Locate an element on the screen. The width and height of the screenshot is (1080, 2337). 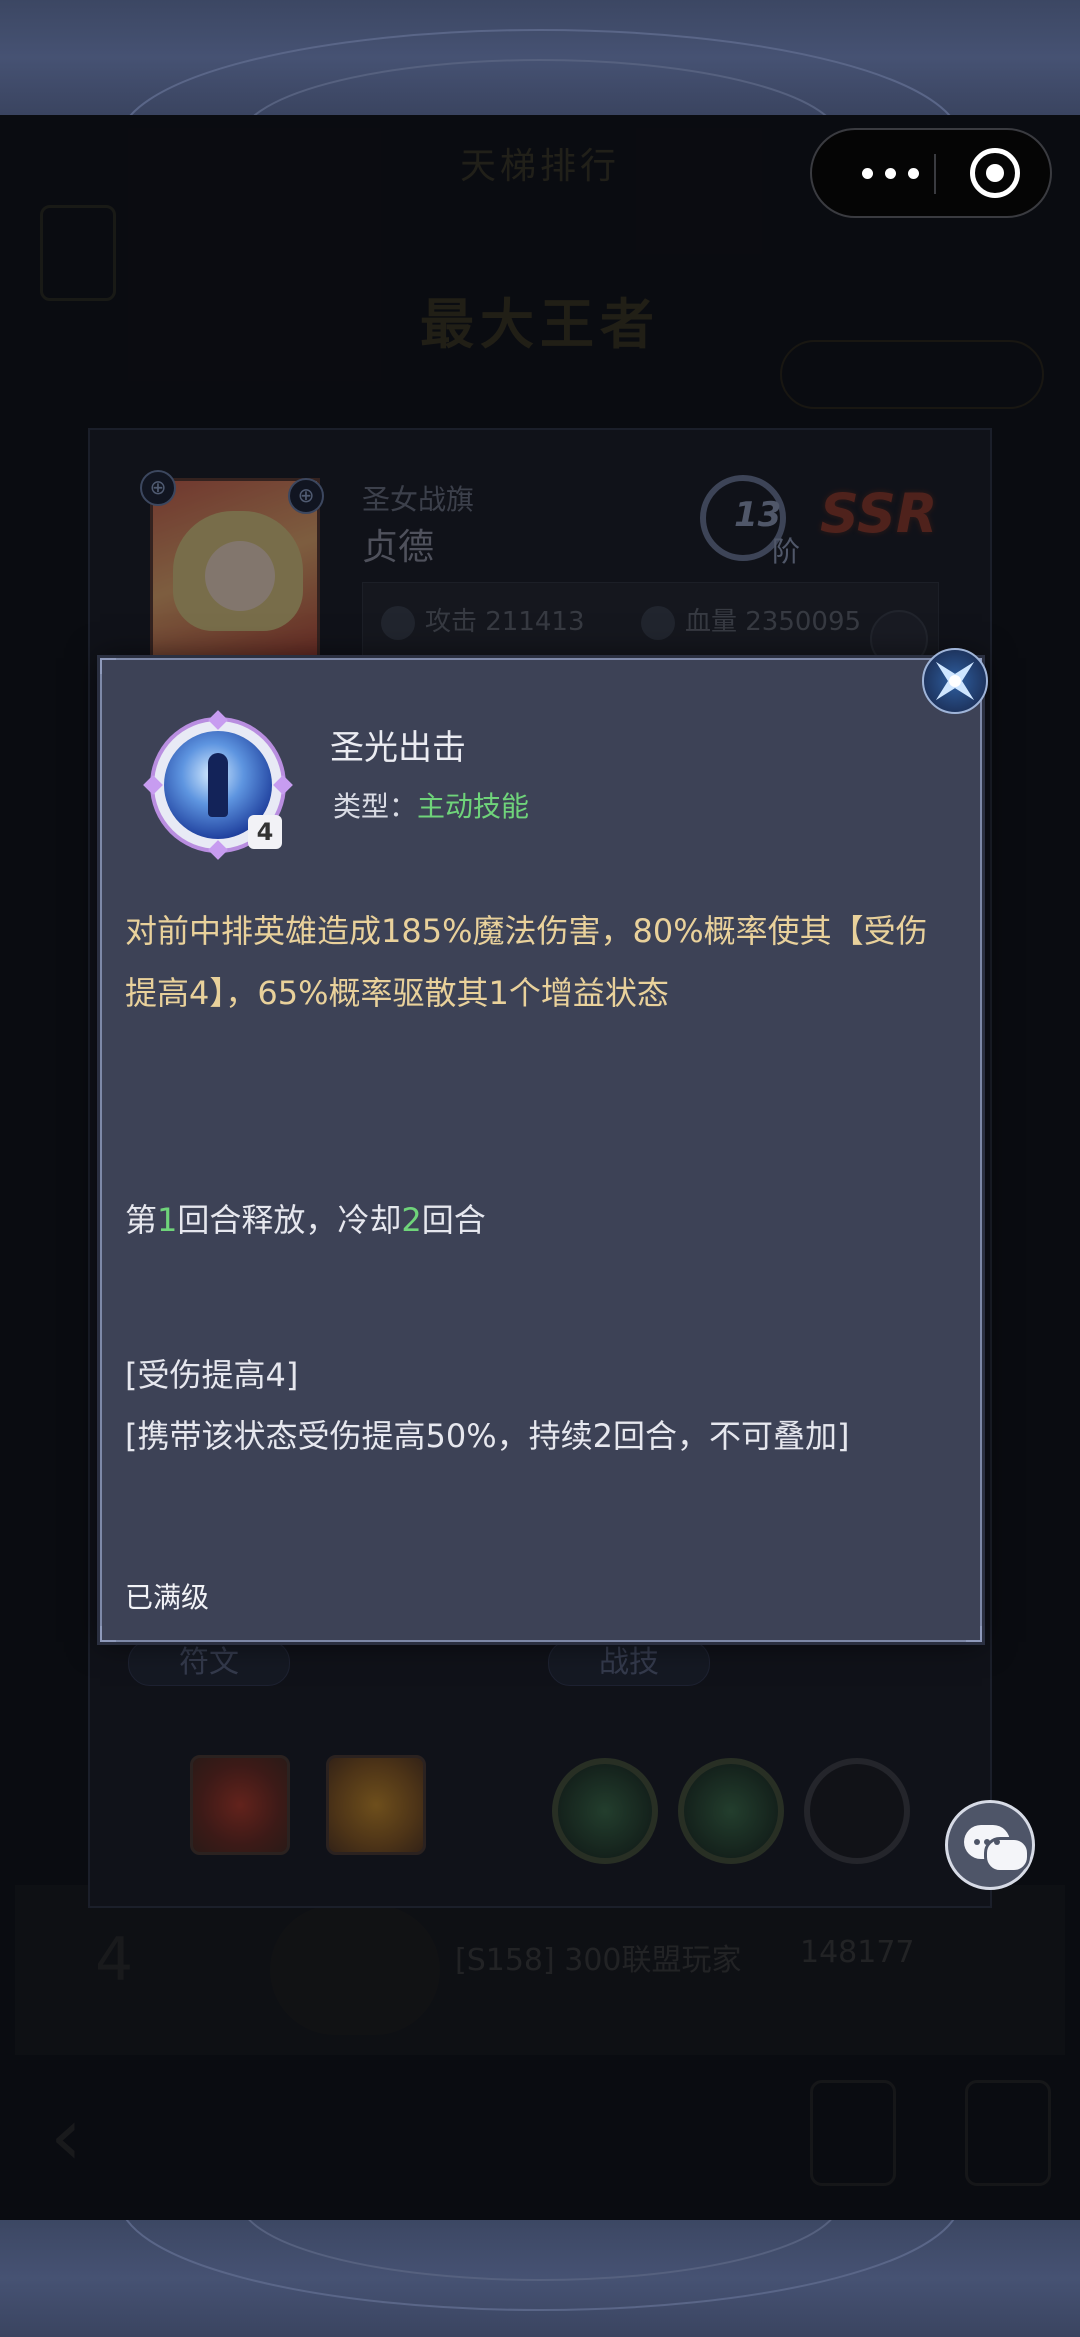
target-circle-icon is located at coordinates (995, 173).